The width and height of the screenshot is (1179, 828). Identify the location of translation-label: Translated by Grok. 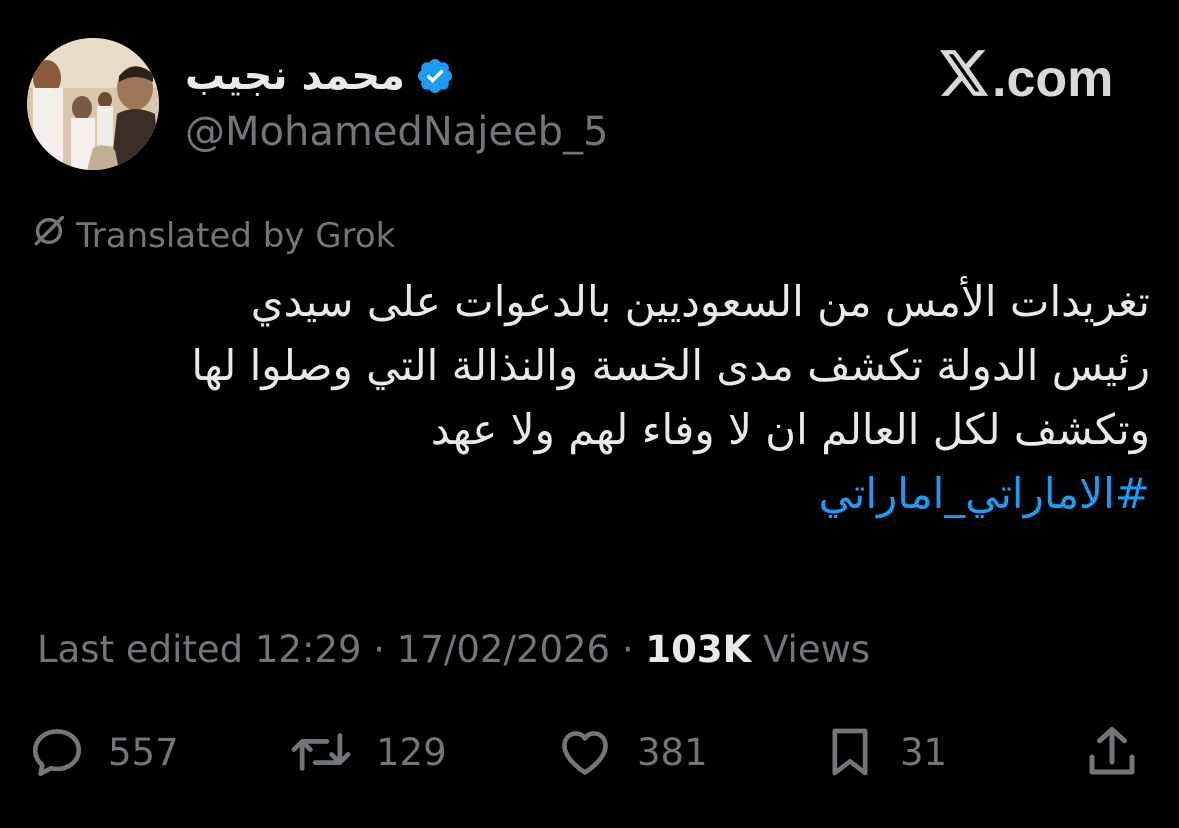
(236, 236).